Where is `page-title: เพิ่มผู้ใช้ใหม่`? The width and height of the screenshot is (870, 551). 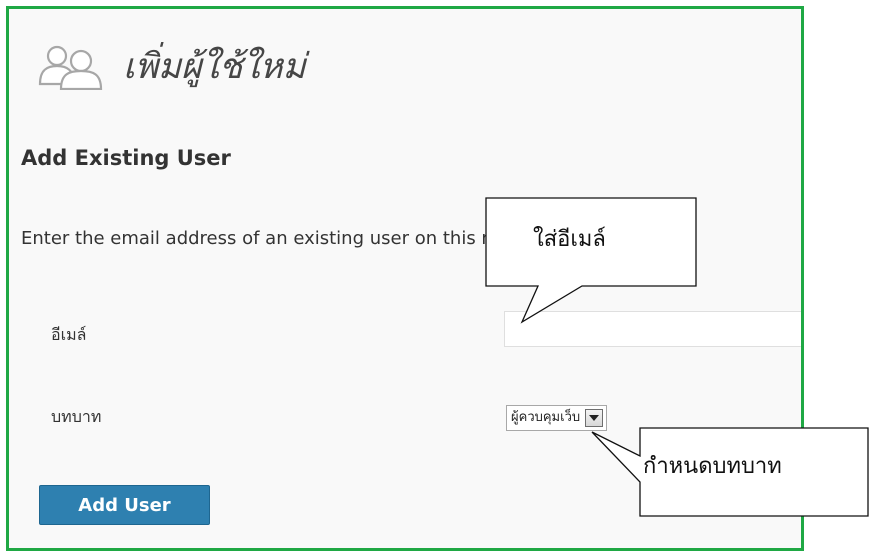 page-title: เพิ่มผู้ใช้ใหม่ is located at coordinates (214, 67).